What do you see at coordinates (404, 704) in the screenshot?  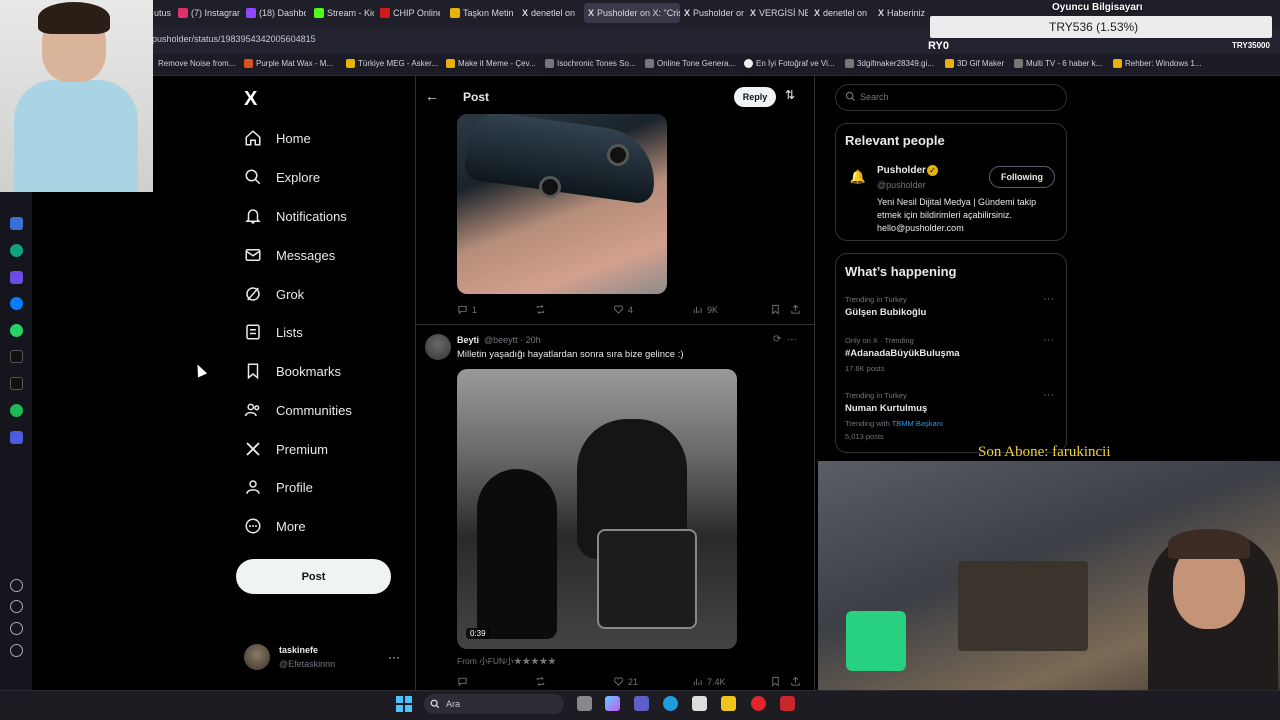 I see `windows-start-icon` at bounding box center [404, 704].